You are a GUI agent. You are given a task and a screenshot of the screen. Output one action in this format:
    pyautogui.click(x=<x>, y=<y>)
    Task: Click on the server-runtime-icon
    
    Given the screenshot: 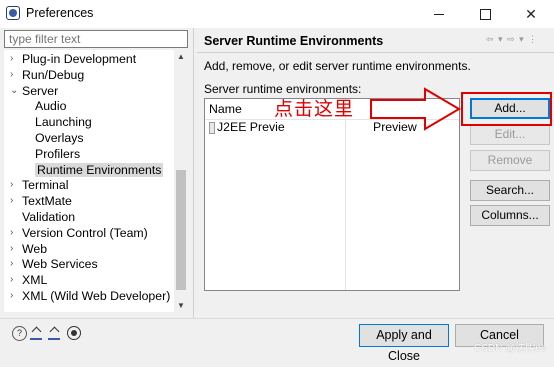 What is the action you would take?
    pyautogui.click(x=212, y=128)
    